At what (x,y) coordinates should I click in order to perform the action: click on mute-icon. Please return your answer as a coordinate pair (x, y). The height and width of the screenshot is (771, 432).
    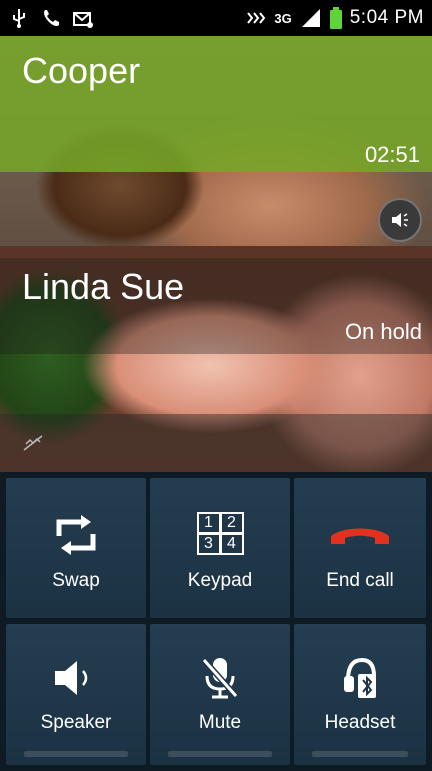
    Looking at the image, I should click on (220, 678).